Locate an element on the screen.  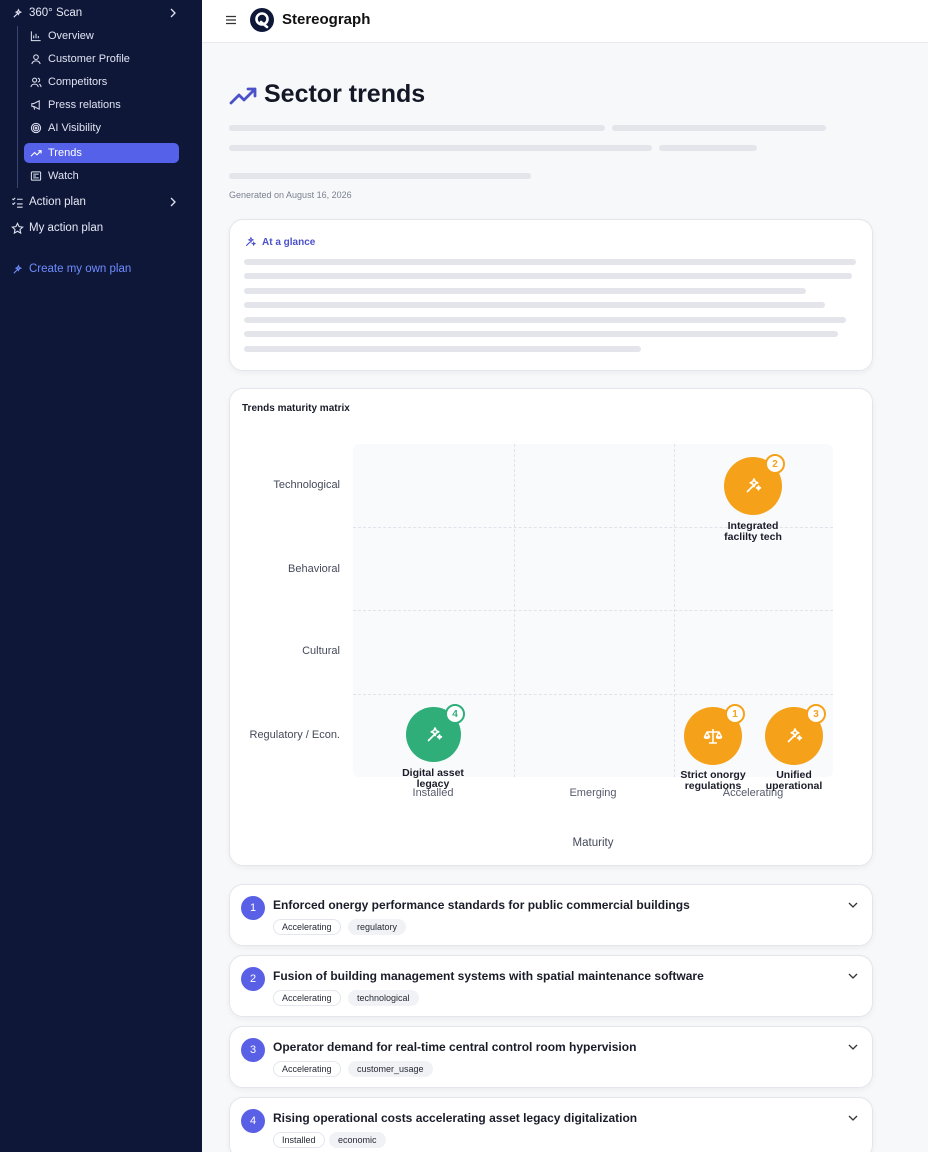
category-chip: regulatory is located at coordinates (377, 927).